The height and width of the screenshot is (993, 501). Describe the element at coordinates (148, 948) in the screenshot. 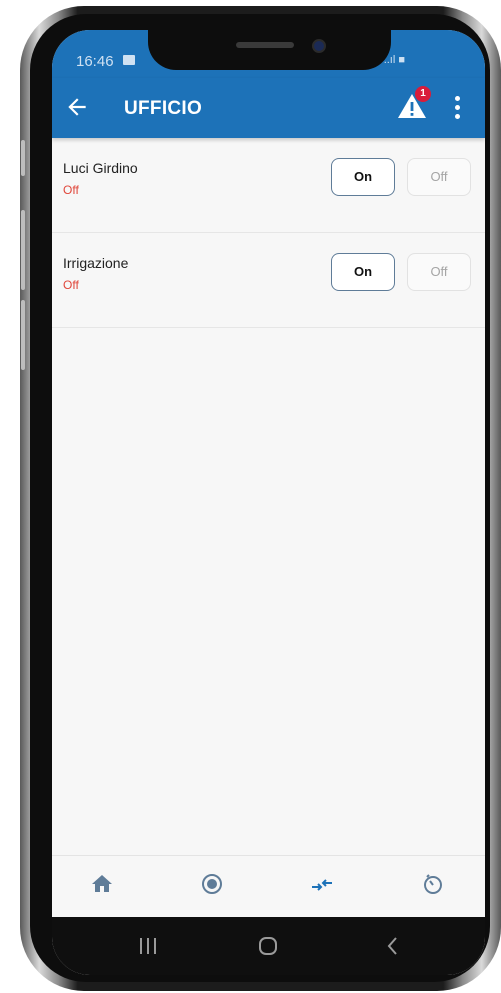

I see `recents-icon` at that location.